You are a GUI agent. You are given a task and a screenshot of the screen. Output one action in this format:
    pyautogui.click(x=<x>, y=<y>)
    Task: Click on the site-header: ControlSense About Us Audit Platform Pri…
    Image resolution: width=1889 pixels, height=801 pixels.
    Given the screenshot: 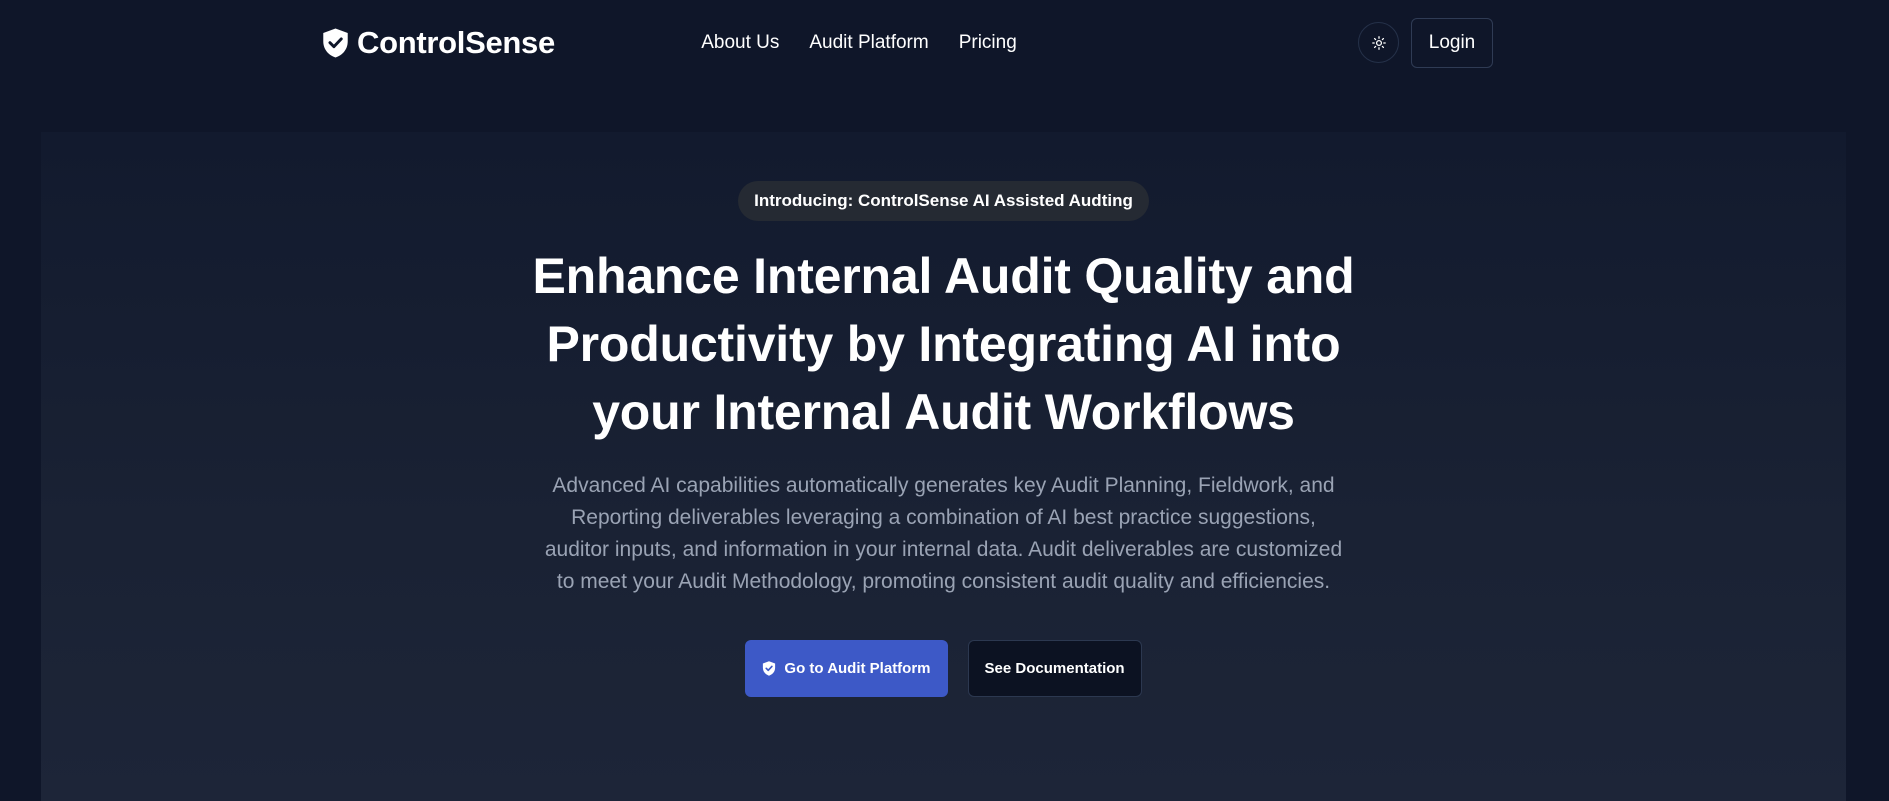 What is the action you would take?
    pyautogui.click(x=944, y=43)
    